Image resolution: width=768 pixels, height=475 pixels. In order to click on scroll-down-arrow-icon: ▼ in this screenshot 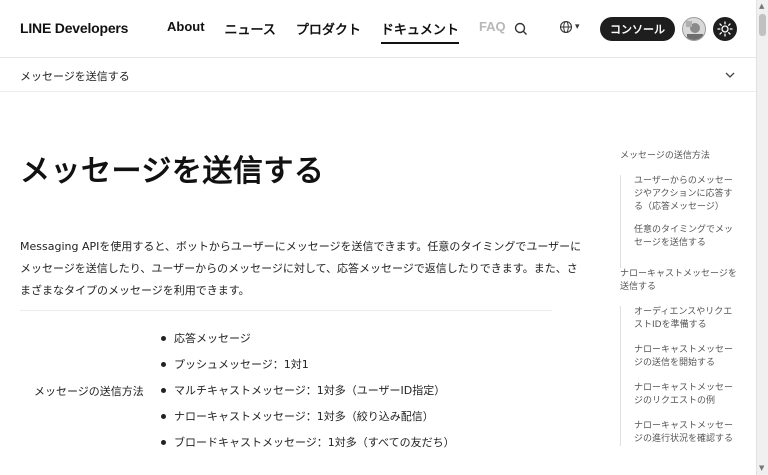, I will do `click(761, 468)`.